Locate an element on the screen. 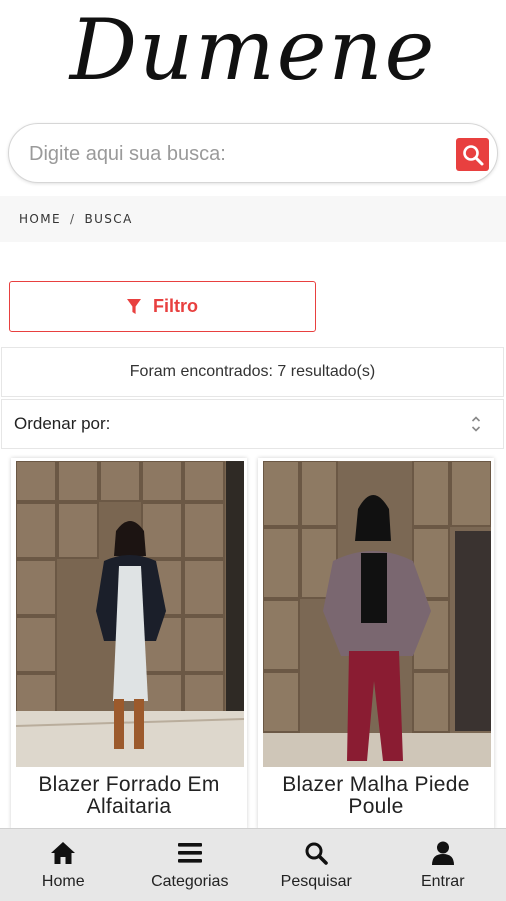  search-bar is located at coordinates (253, 153).